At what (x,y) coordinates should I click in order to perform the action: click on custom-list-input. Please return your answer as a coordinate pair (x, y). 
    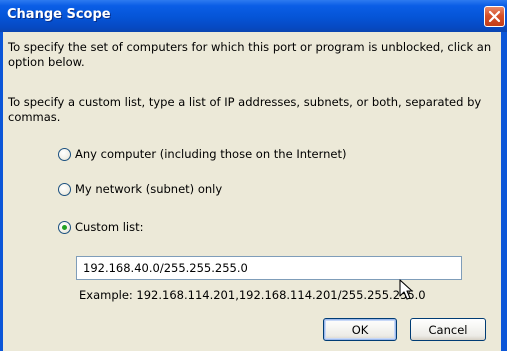
    Looking at the image, I should click on (269, 268).